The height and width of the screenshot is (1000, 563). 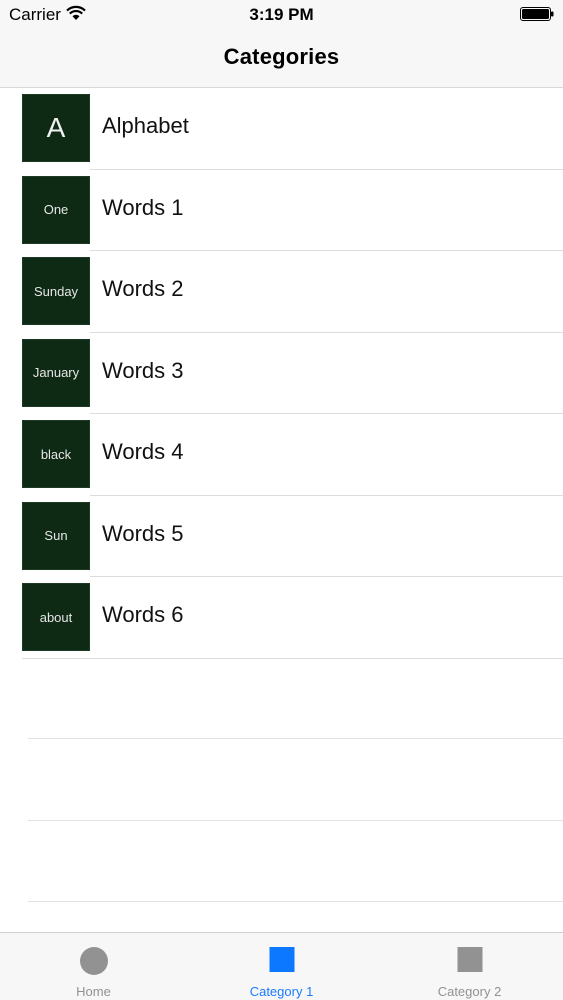 I want to click on list-item: January Words 3, so click(x=281, y=373).